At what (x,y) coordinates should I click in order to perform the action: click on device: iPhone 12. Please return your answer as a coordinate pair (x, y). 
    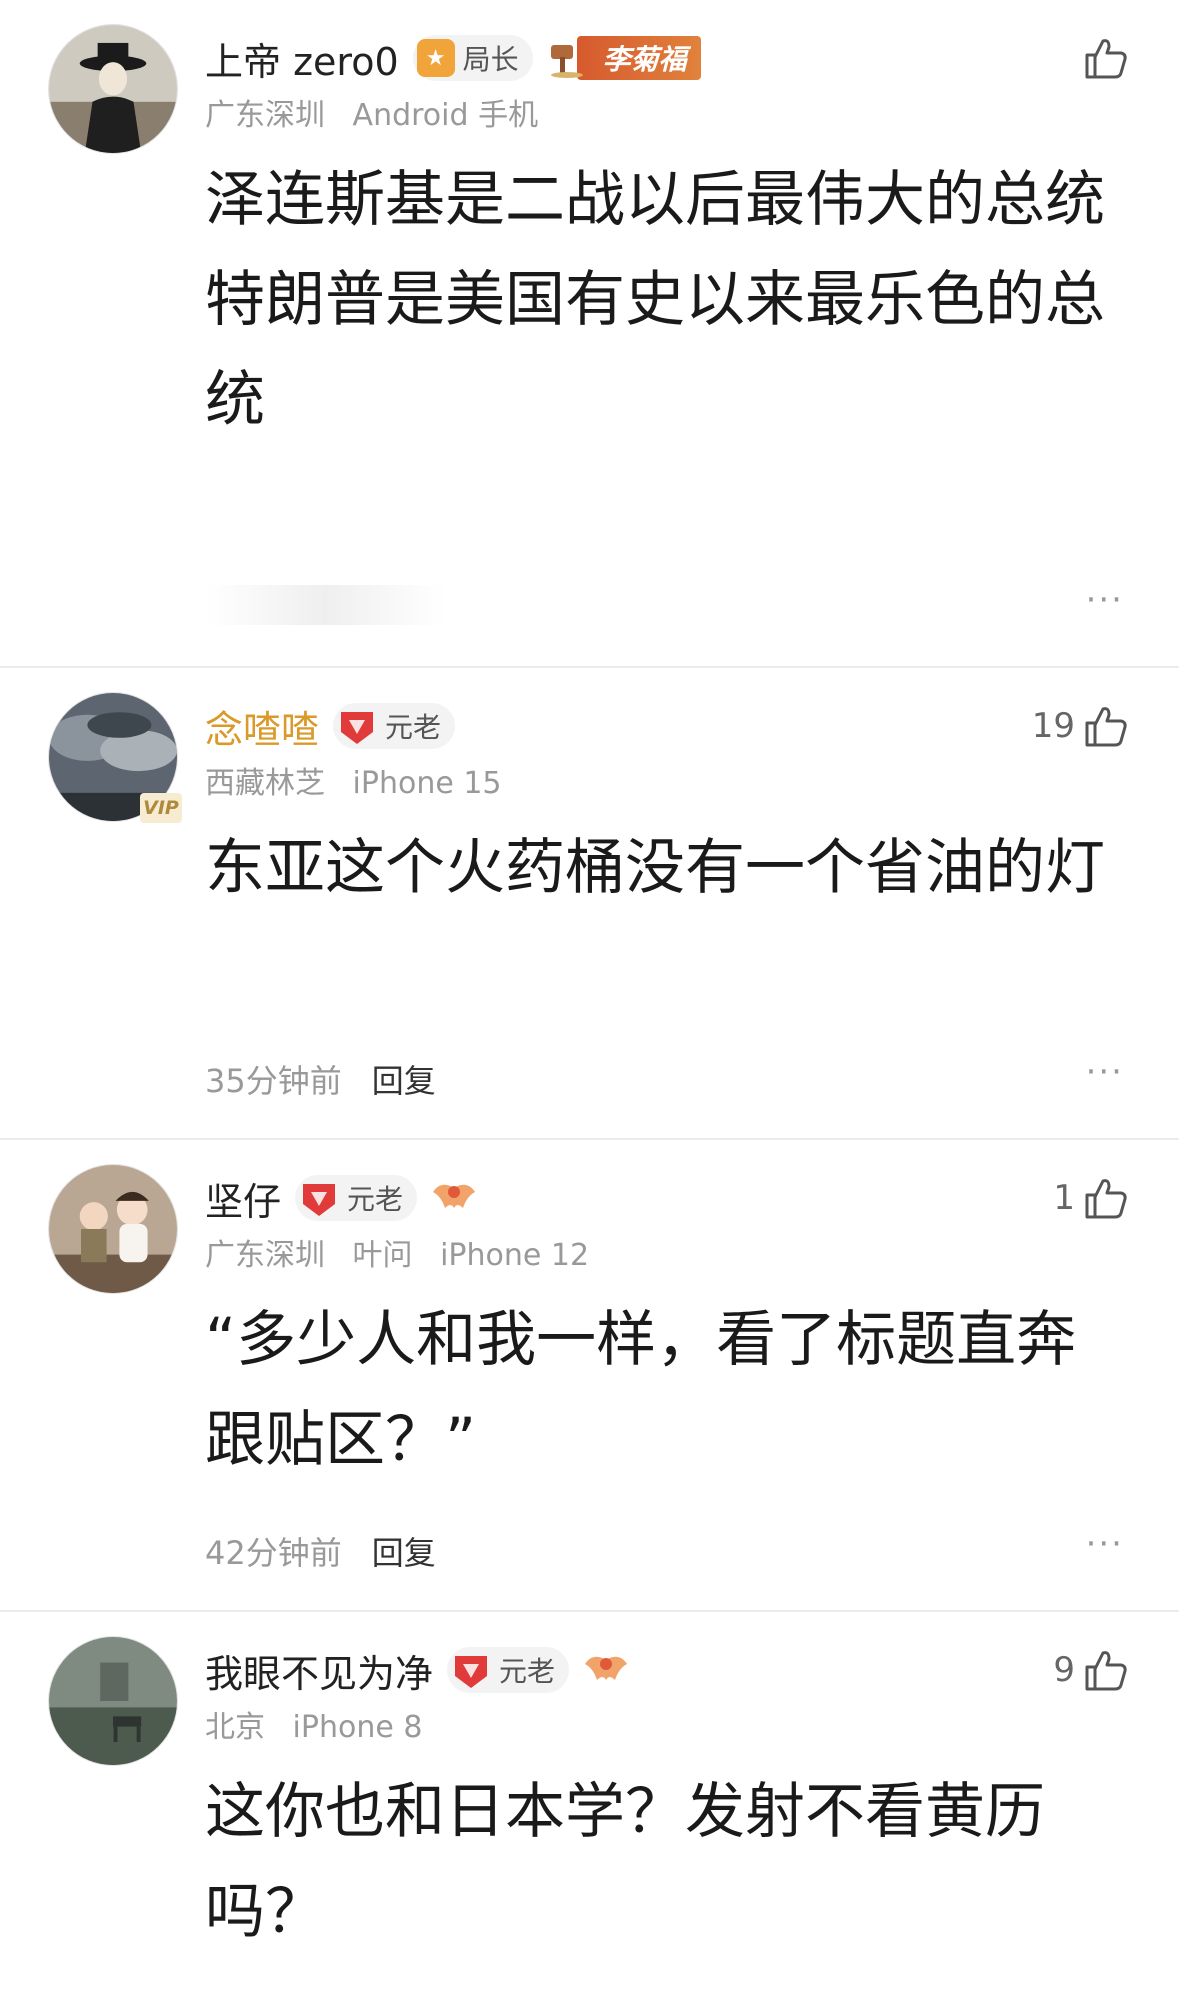
    Looking at the image, I should click on (515, 1255).